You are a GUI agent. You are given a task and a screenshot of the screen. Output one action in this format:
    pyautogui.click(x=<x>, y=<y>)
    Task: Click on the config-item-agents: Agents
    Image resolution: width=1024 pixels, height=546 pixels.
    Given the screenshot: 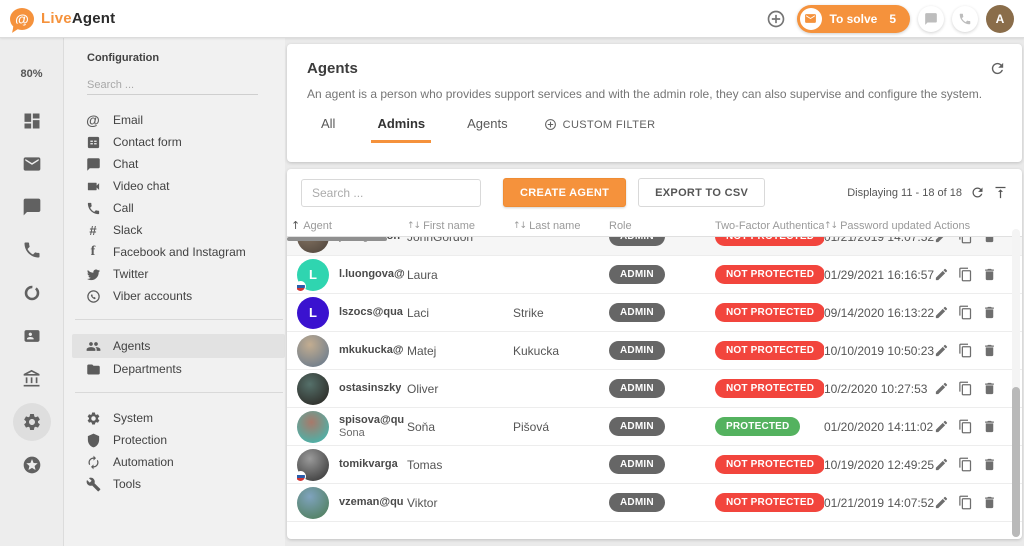 What is the action you would take?
    pyautogui.click(x=178, y=346)
    